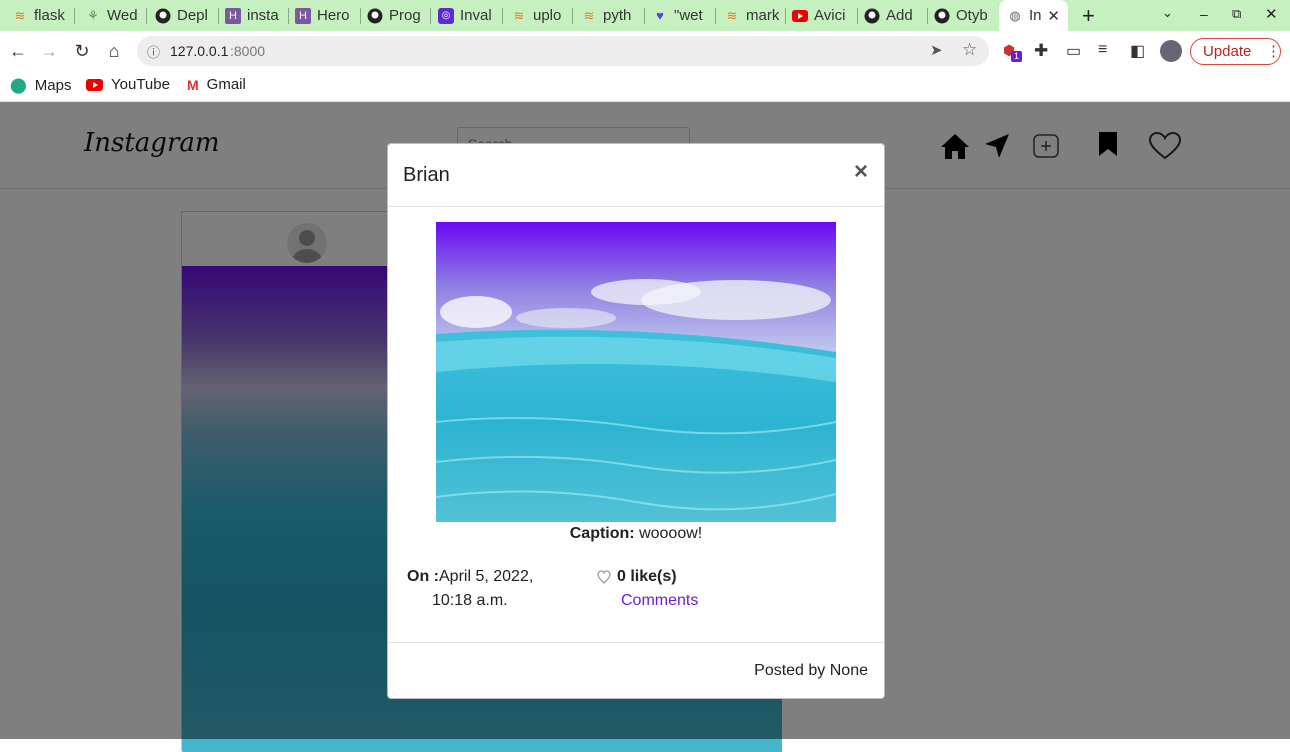 Image resolution: width=1290 pixels, height=752 pixels. Describe the element at coordinates (1073, 51) in the screenshot. I see `cast-icon: ▭` at that location.